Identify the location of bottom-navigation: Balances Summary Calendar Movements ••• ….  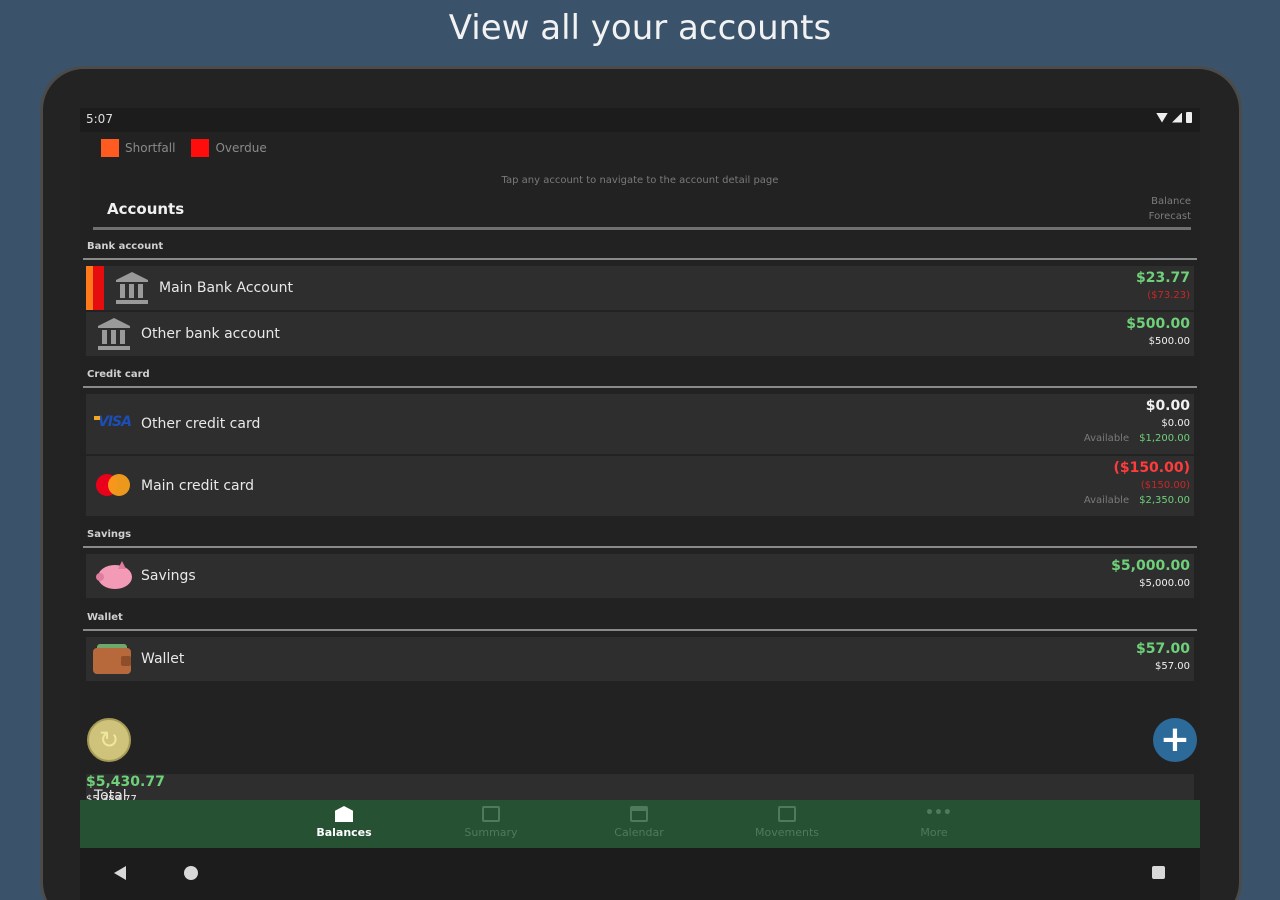
(640, 824).